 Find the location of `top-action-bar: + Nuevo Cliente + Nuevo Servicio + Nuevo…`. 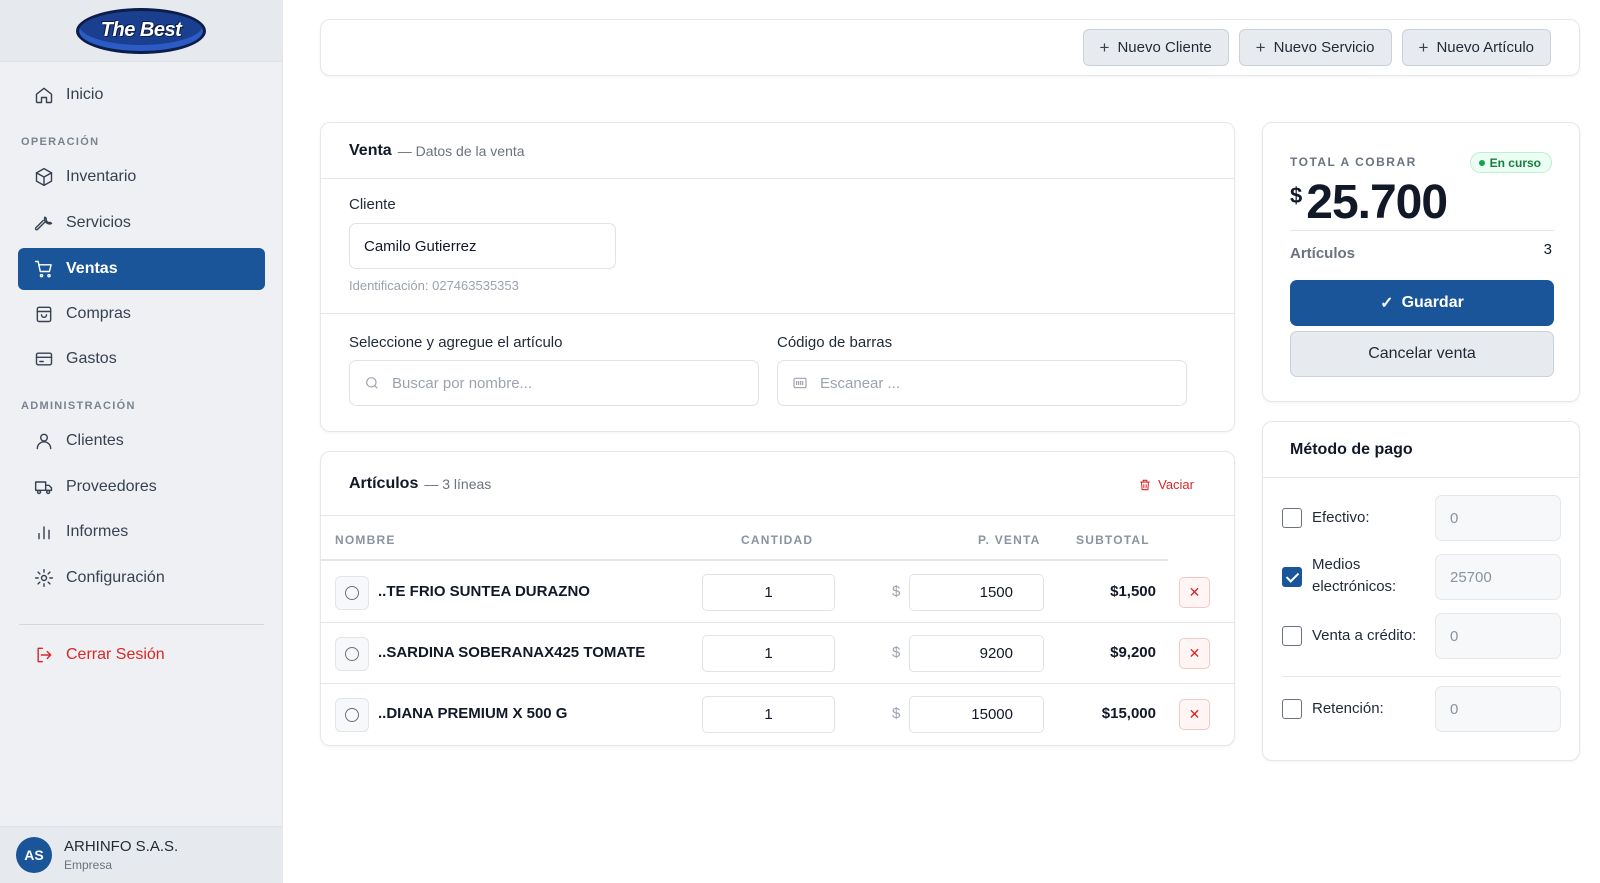

top-action-bar: + Nuevo Cliente + Nuevo Servicio + Nuevo… is located at coordinates (950, 47).